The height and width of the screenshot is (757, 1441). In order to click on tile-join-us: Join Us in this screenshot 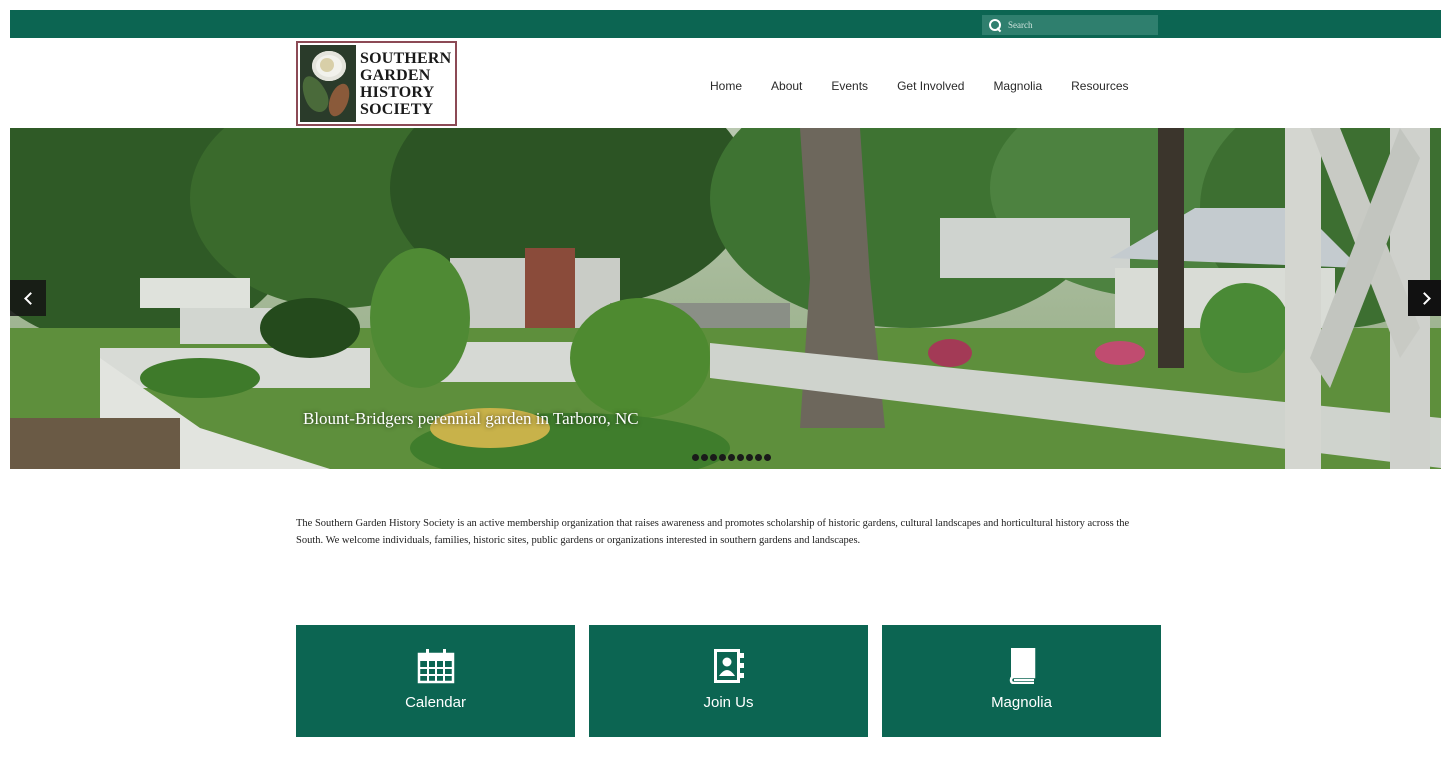, I will do `click(728, 681)`.